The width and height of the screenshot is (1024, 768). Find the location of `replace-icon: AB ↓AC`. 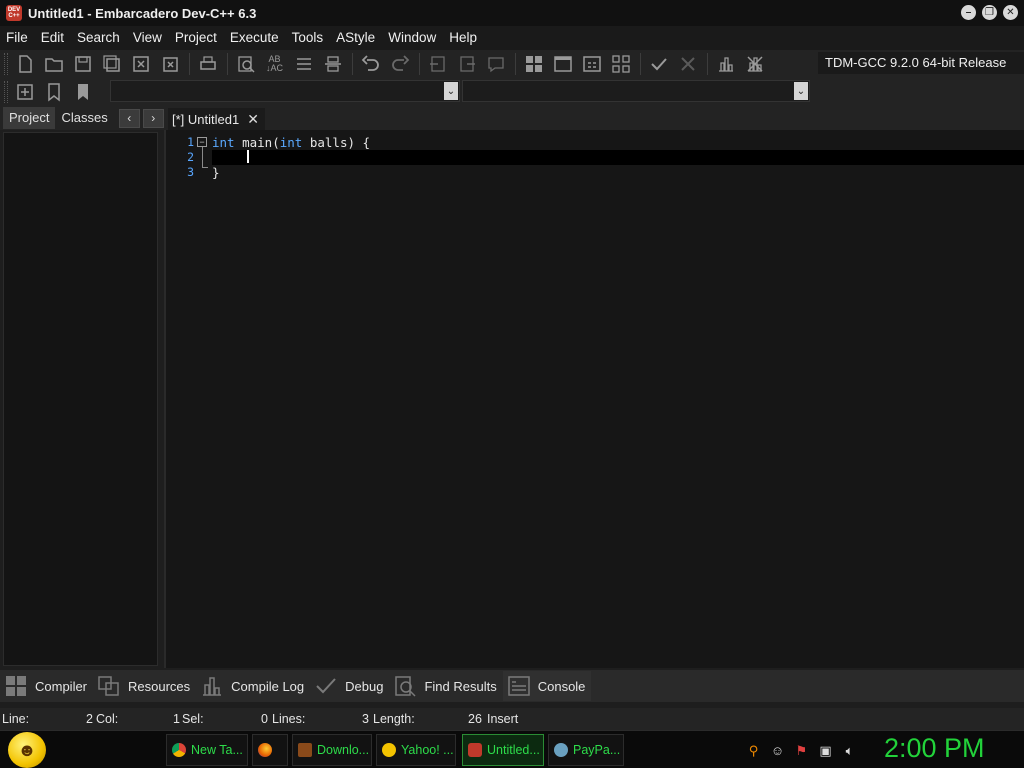

replace-icon: AB ↓AC is located at coordinates (274, 64).